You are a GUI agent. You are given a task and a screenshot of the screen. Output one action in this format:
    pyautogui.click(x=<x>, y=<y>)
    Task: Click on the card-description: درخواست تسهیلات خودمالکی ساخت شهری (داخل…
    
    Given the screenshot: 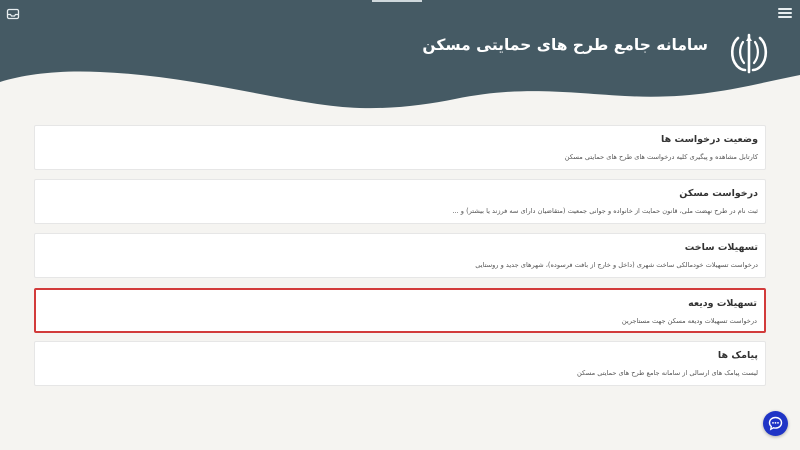 What is the action you would take?
    pyautogui.click(x=616, y=265)
    